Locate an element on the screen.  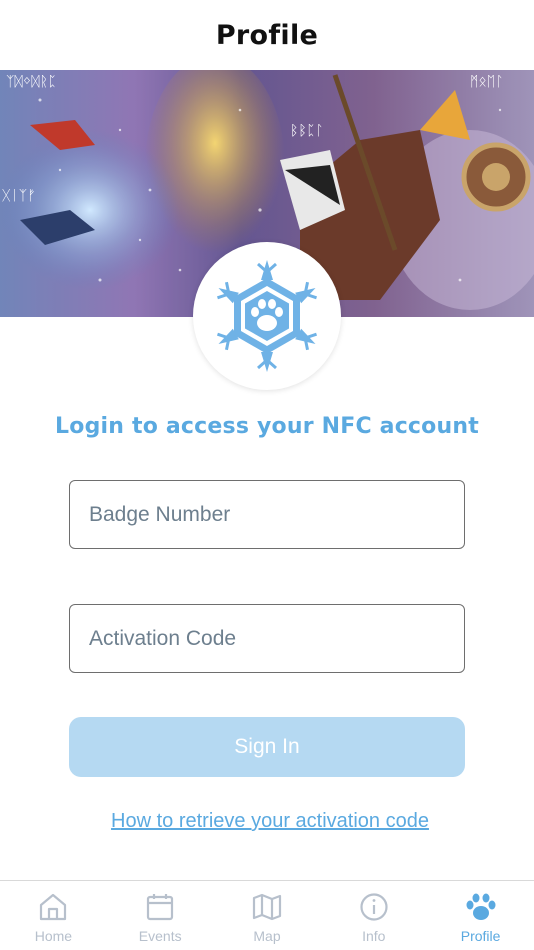
calendar-icon is located at coordinates (160, 907).